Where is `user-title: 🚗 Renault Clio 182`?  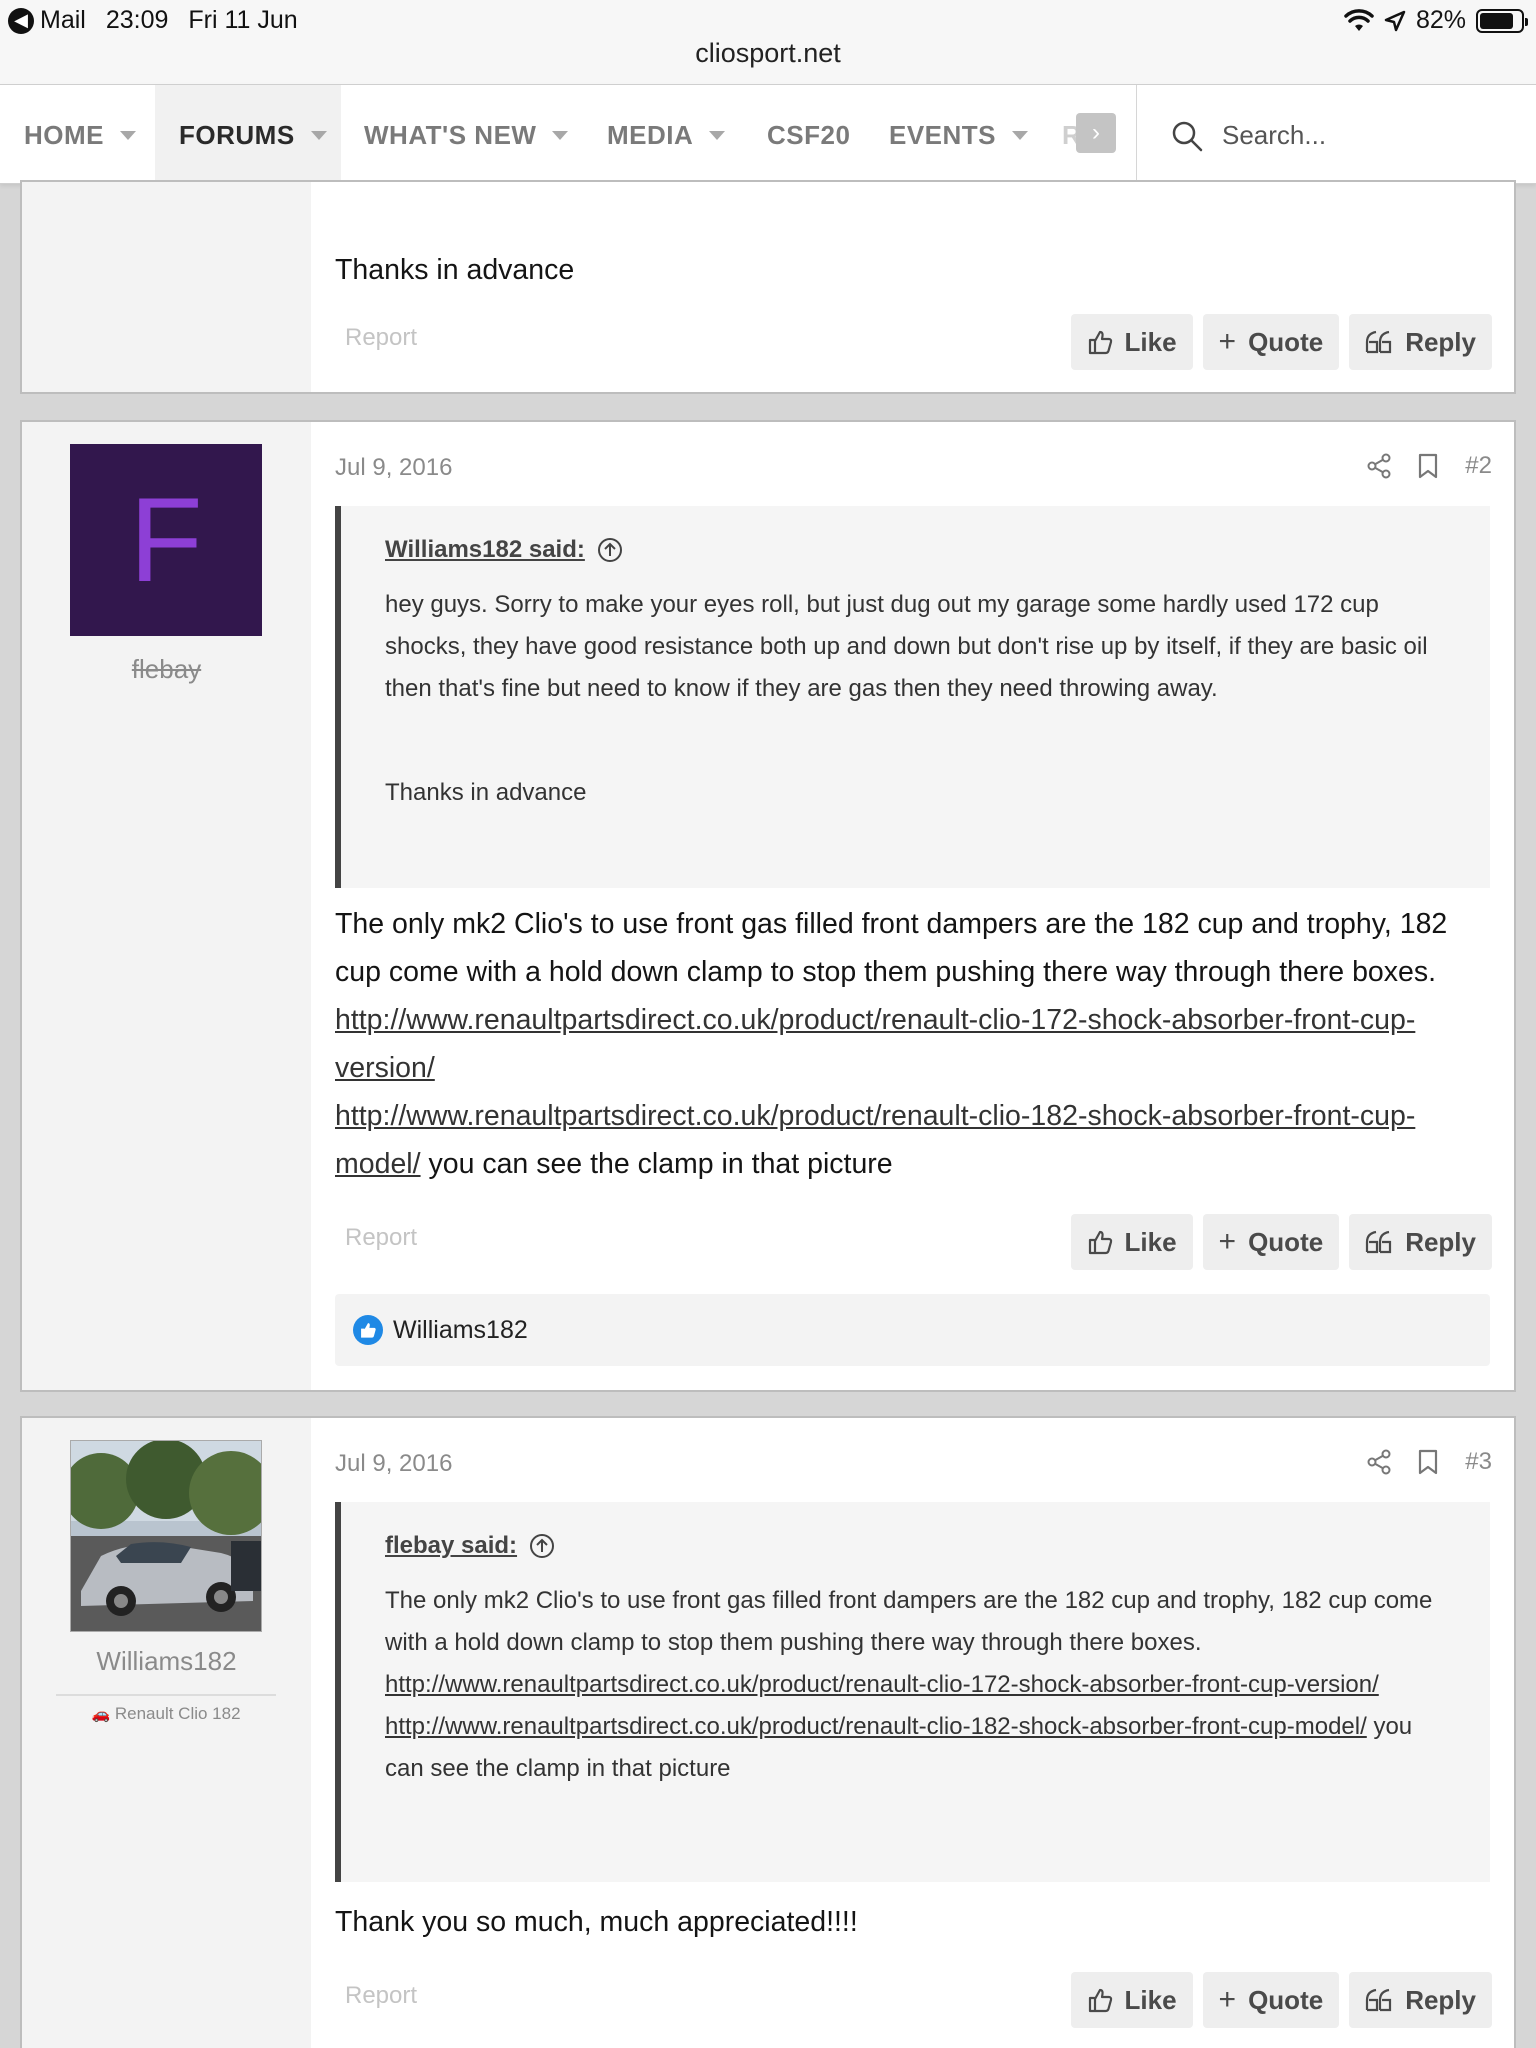 user-title: 🚗 Renault Clio 182 is located at coordinates (166, 1709).